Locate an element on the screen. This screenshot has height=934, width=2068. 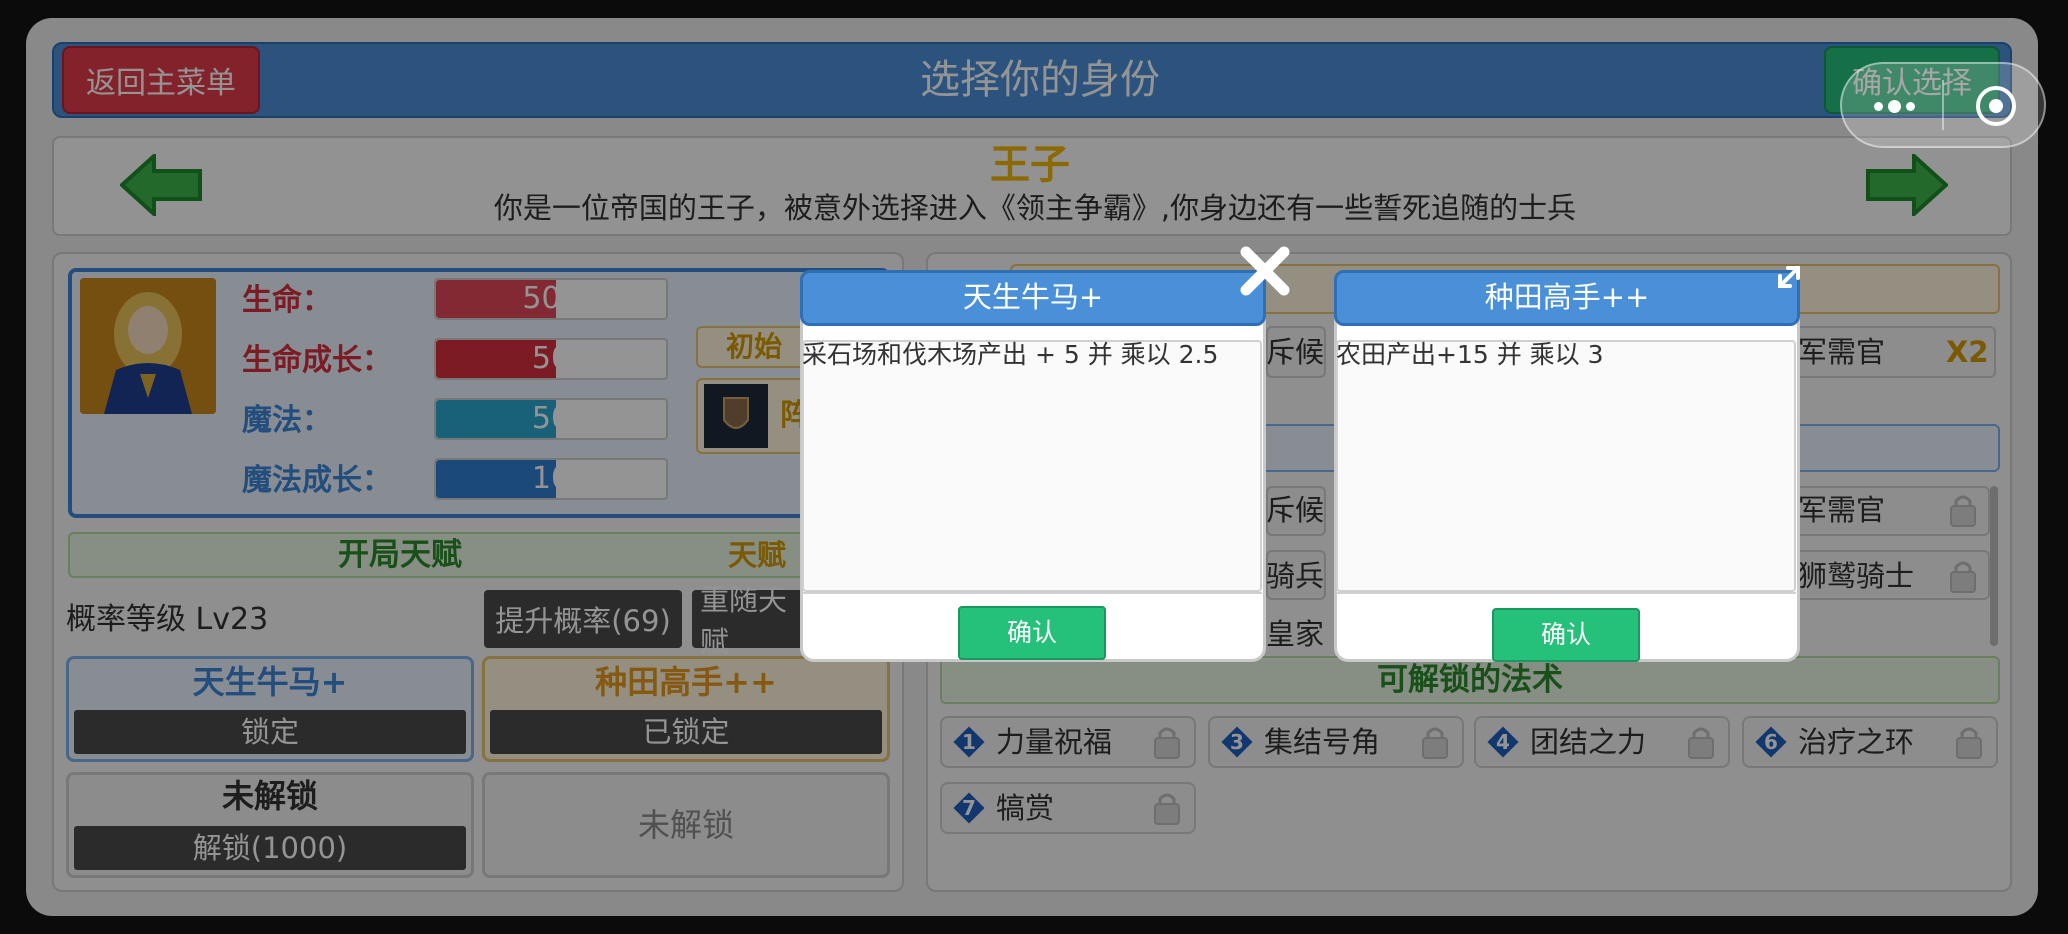
talent-lock-button-2: 已锁定 is located at coordinates (686, 732).